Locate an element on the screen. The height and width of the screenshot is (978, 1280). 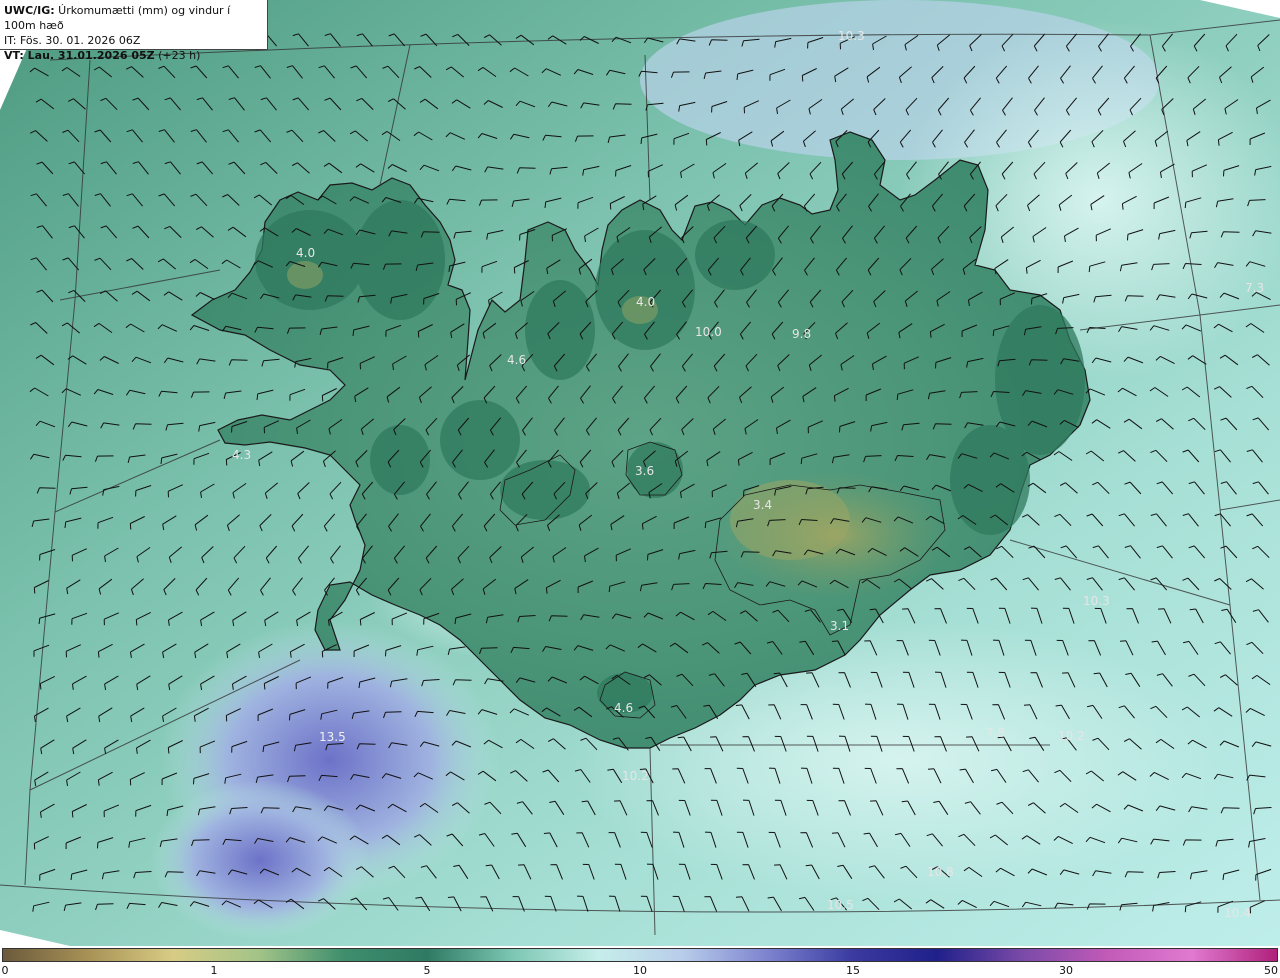
colorbar-tick: 30 is located at coordinates (1066, 970).